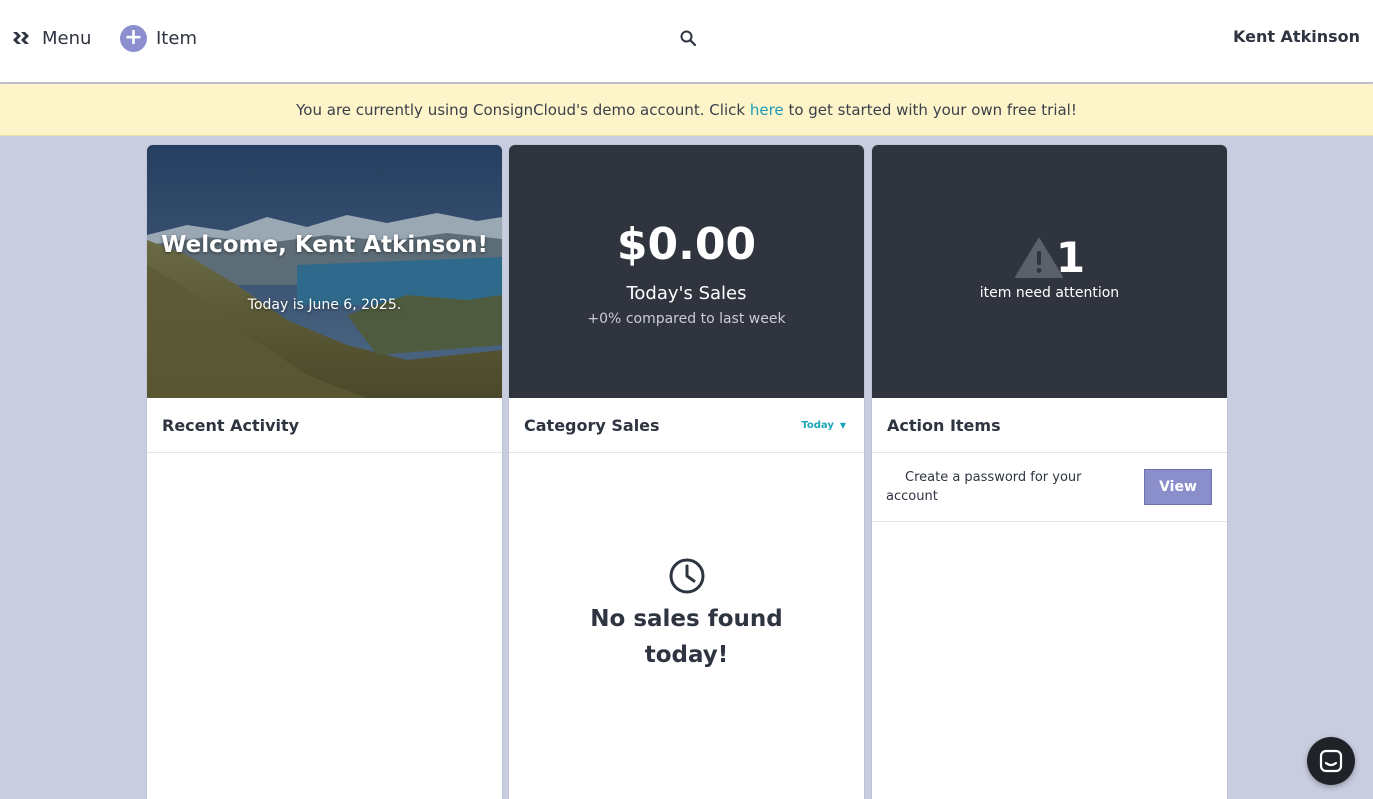  Describe the element at coordinates (842, 425) in the screenshot. I see `caret-down-icon: ▼` at that location.